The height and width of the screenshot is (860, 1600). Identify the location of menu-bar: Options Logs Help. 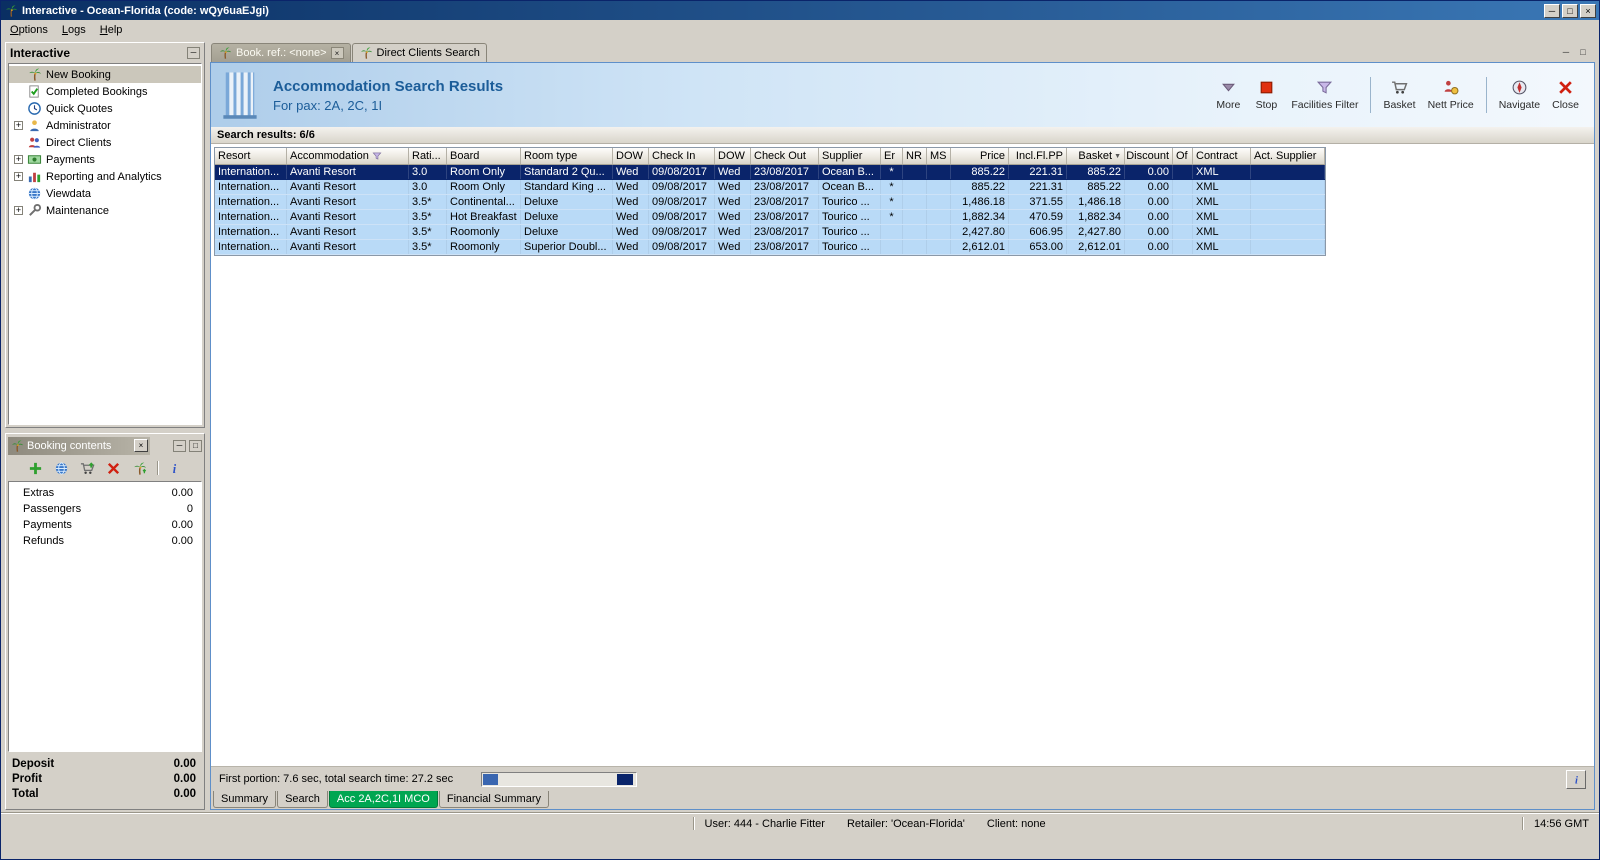
(800, 29).